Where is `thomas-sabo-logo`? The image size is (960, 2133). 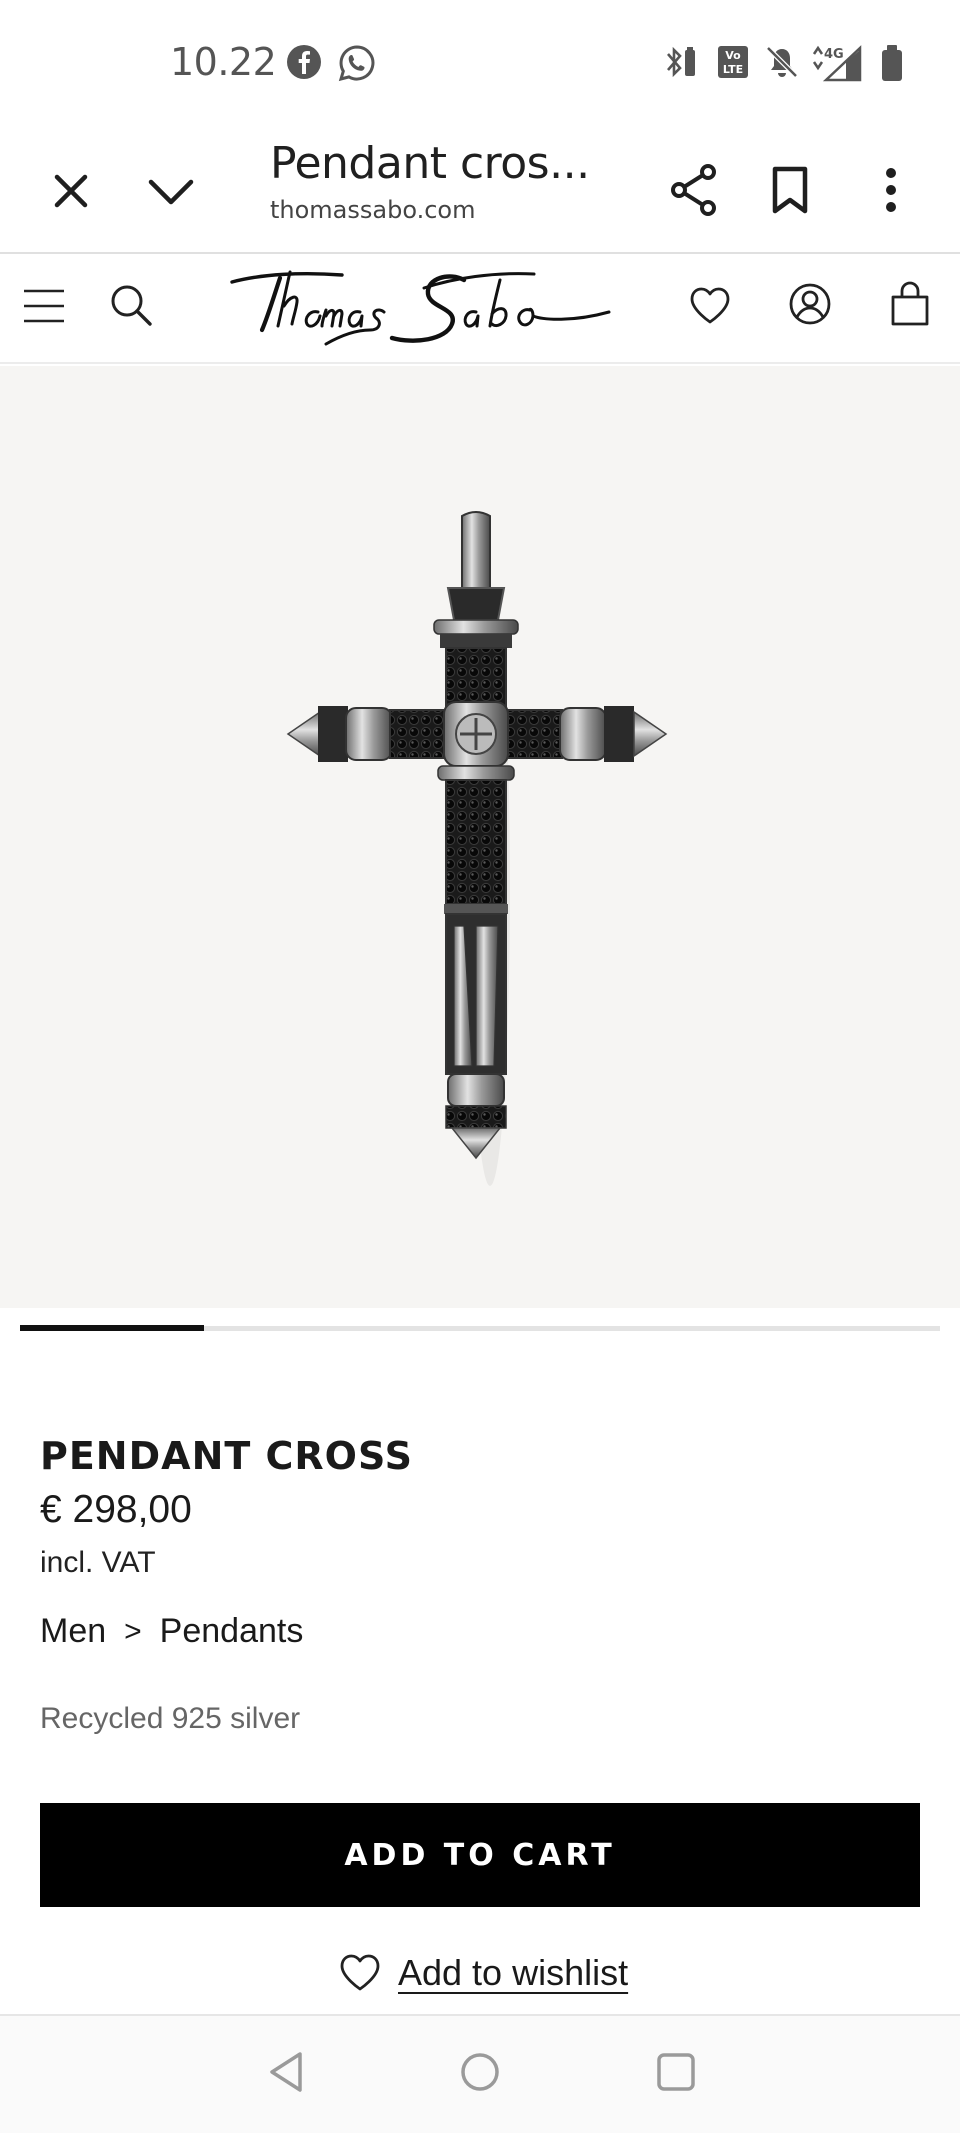 thomas-sabo-logo is located at coordinates (420, 309).